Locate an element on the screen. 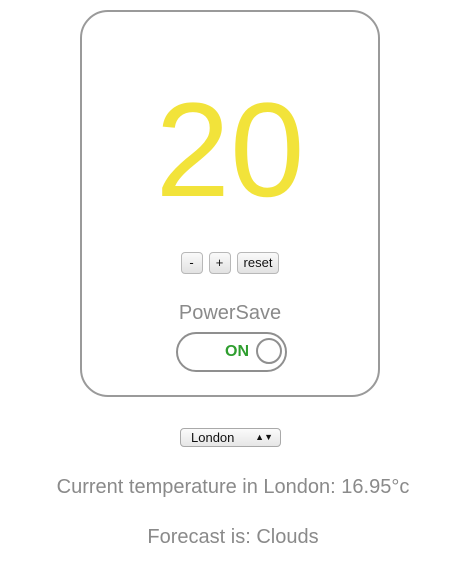  temperature-controls: - + reset is located at coordinates (230, 263).